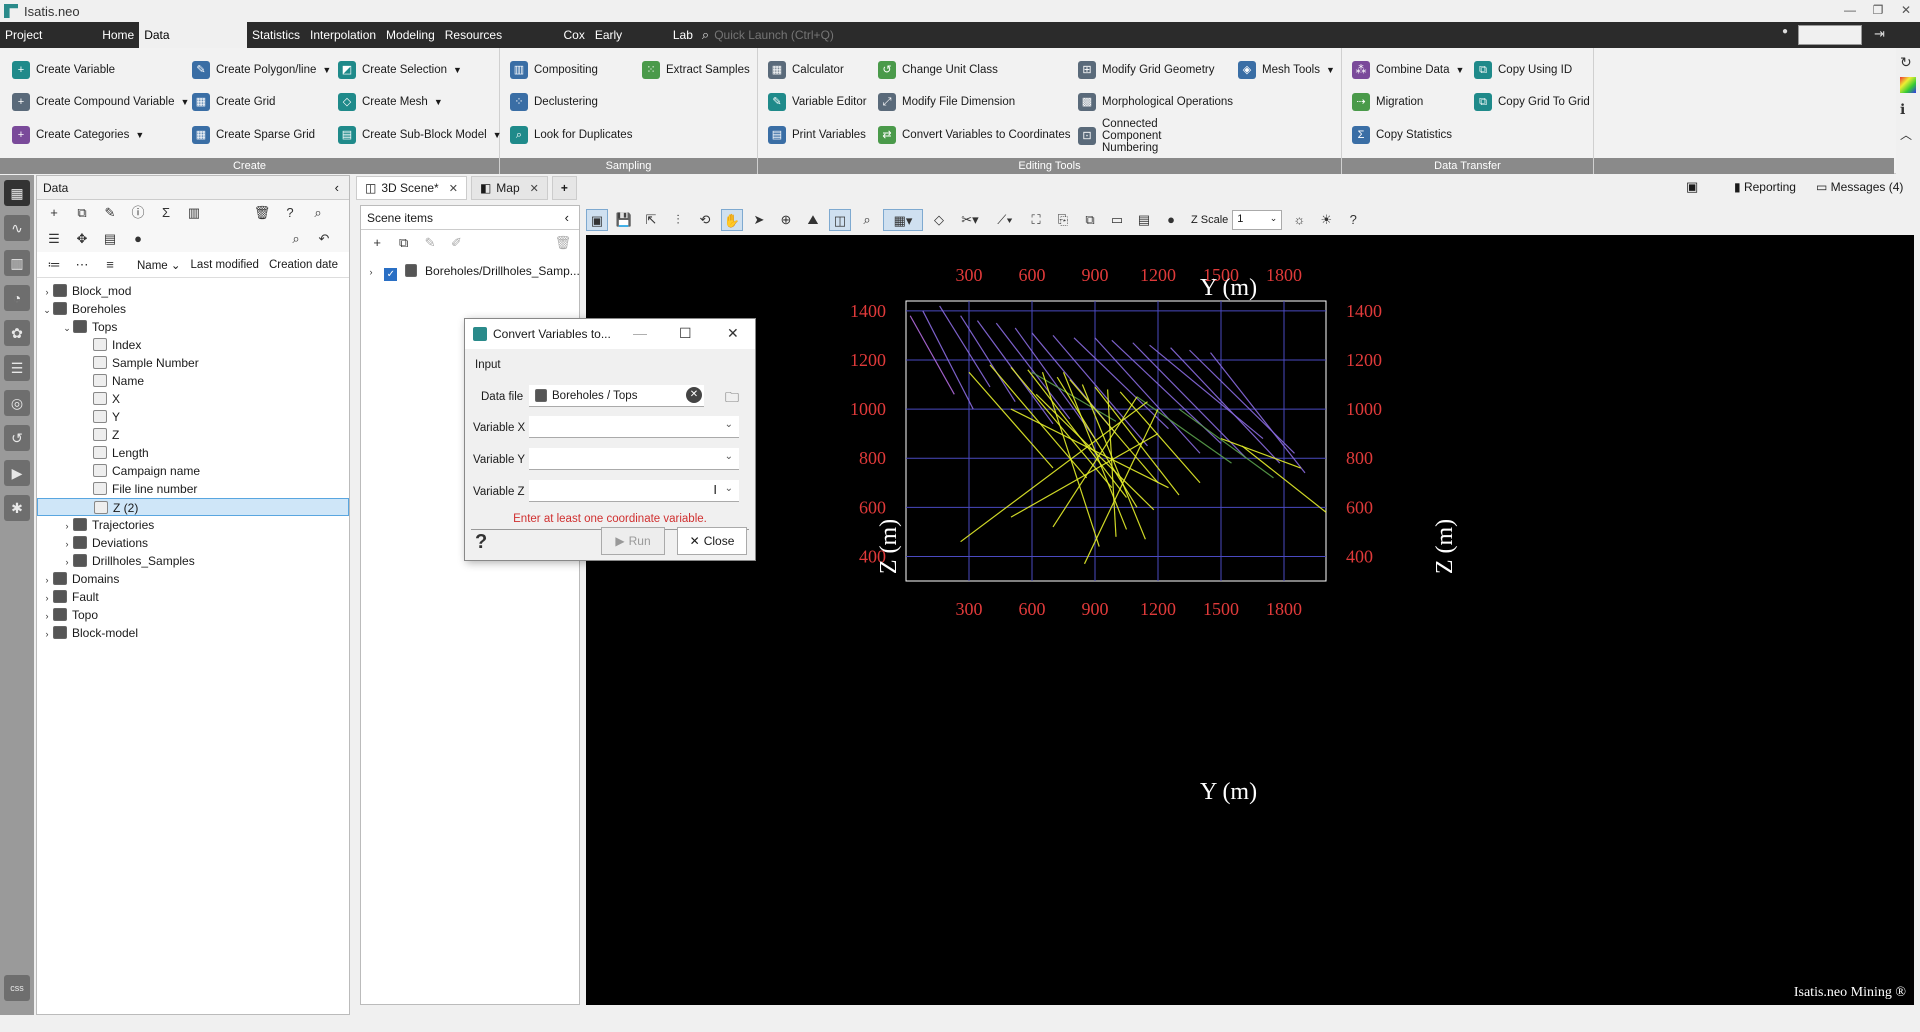 The image size is (1920, 1032). Describe the element at coordinates (138, 213) in the screenshot. I see `info-icon: ⓘ` at that location.